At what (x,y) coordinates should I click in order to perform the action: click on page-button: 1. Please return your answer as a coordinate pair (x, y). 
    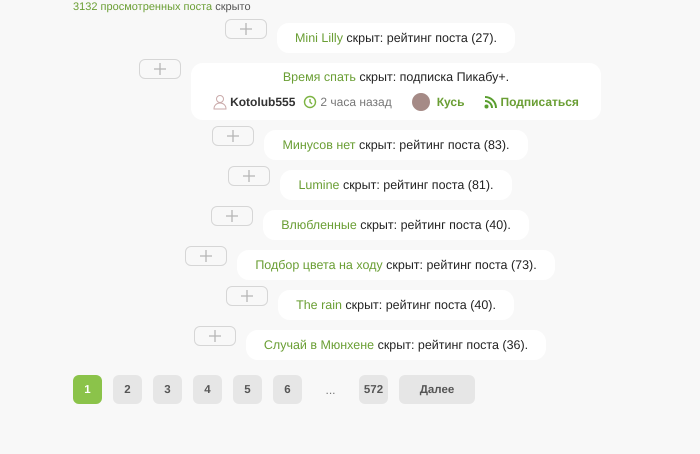
    Looking at the image, I should click on (87, 389).